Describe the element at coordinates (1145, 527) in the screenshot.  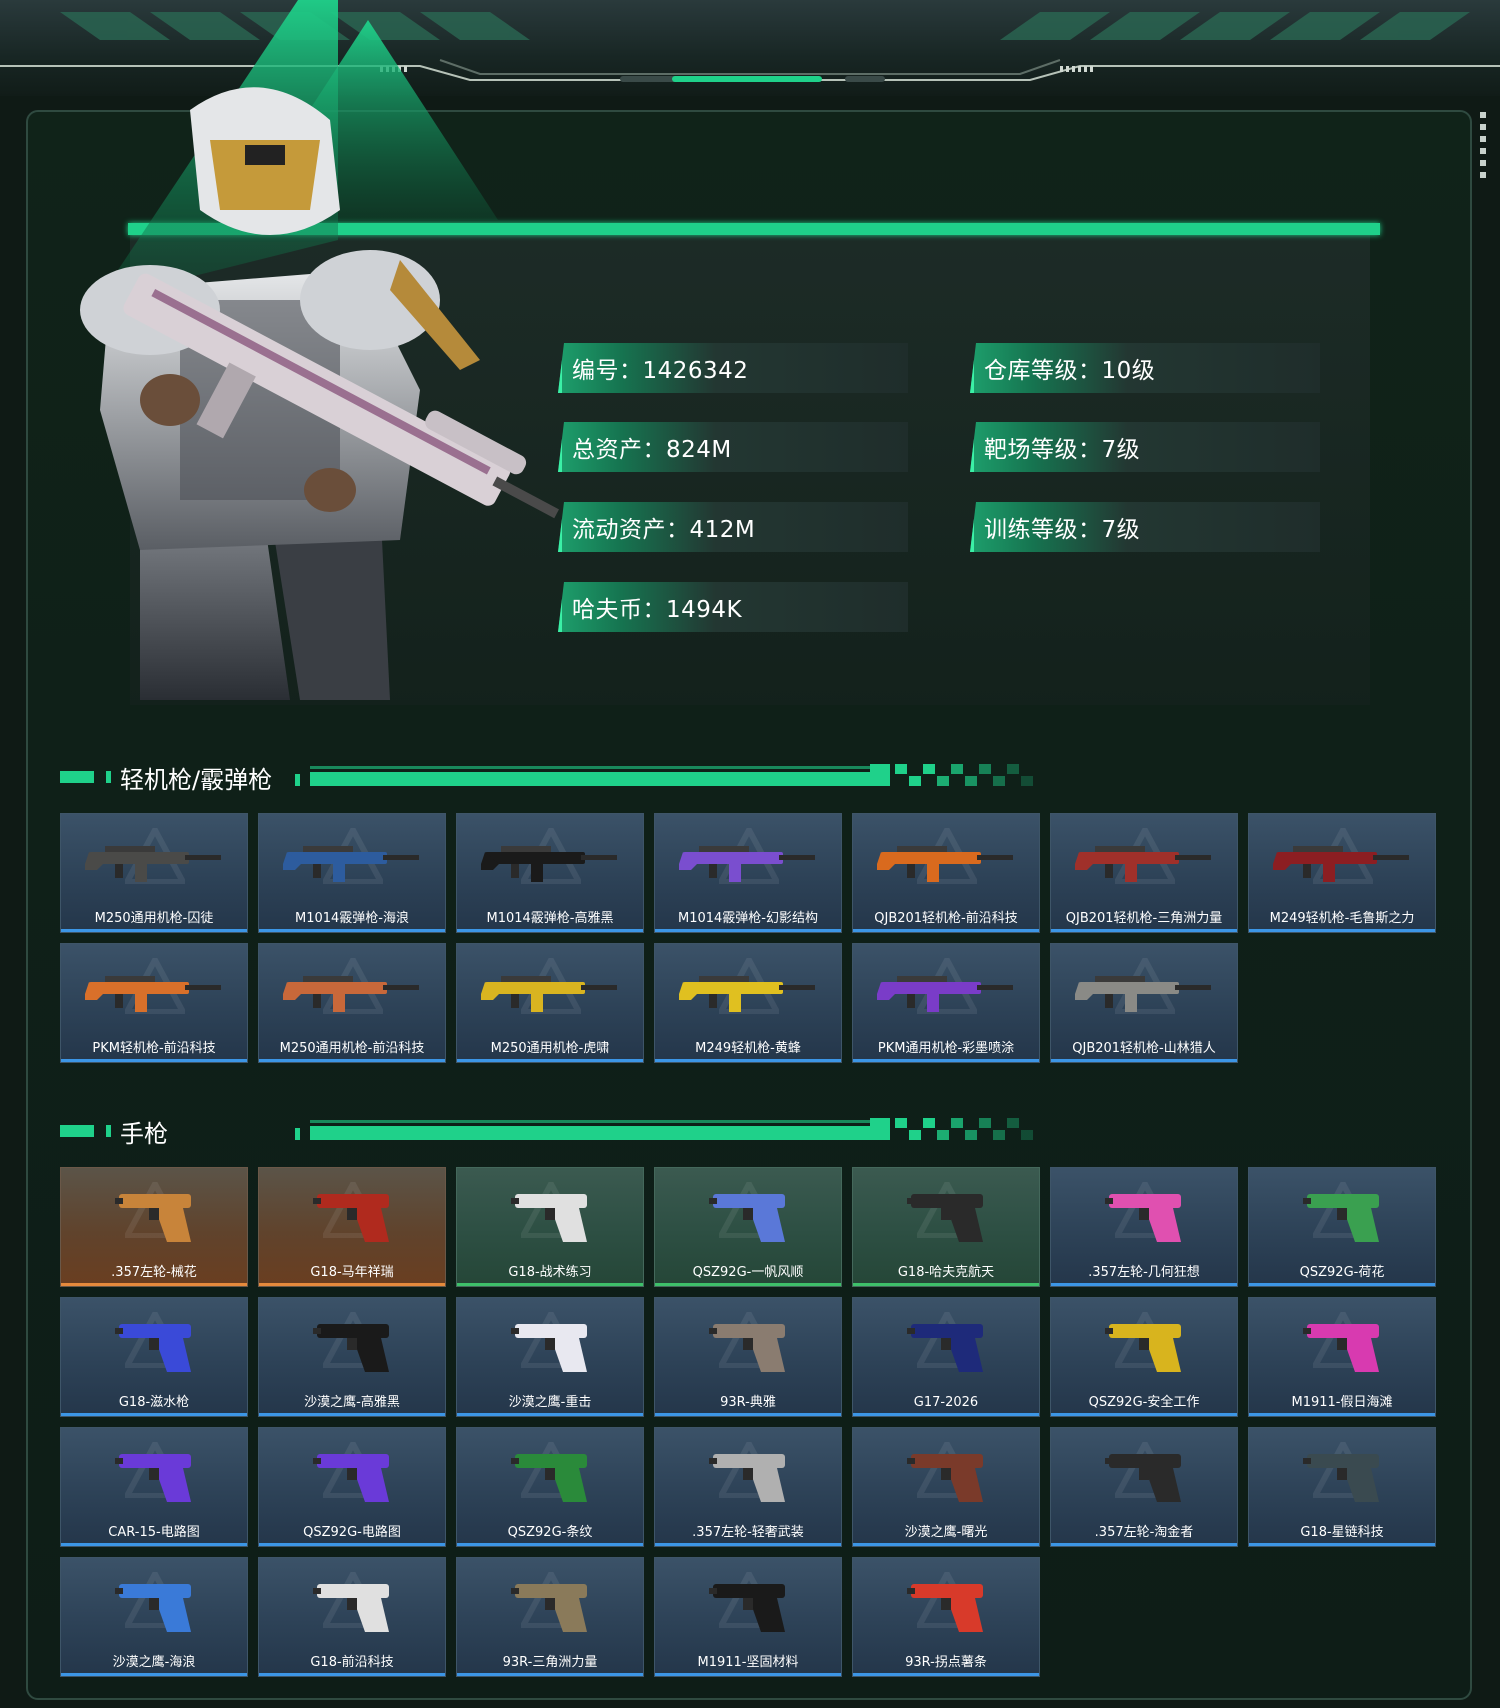
I see `stat-training-level: 训练等级：7级` at that location.